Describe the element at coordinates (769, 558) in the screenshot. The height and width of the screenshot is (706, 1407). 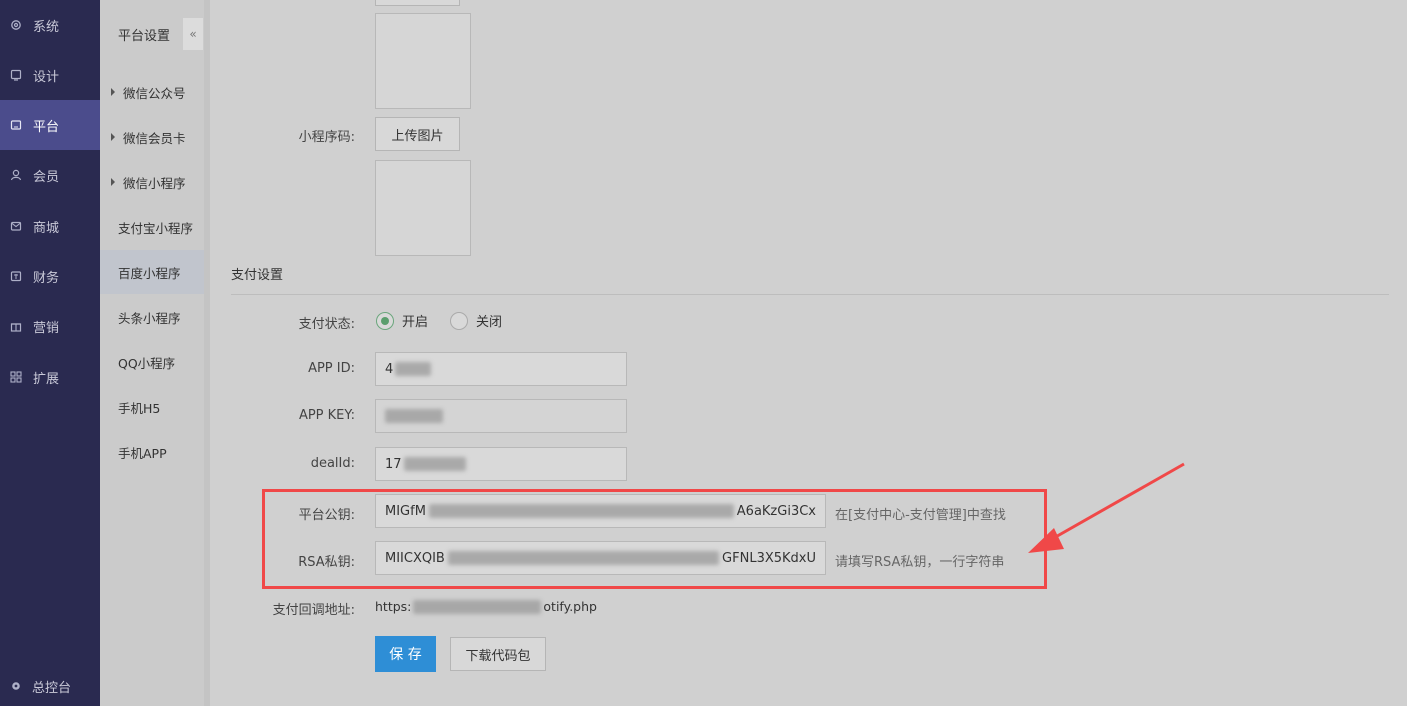
I see `rsa-privkey-value-end: GFNL3X5KdxU` at that location.